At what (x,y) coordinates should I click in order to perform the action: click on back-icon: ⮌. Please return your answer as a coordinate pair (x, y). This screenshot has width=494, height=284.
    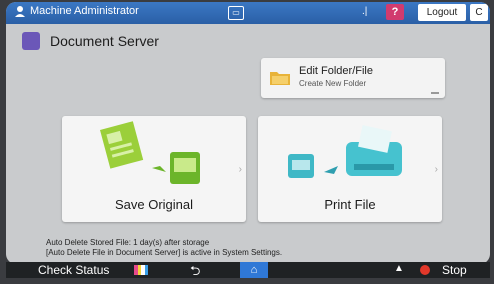
    Looking at the image, I should click on (195, 273).